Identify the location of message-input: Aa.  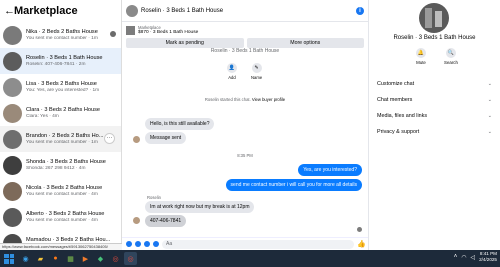
(258, 244).